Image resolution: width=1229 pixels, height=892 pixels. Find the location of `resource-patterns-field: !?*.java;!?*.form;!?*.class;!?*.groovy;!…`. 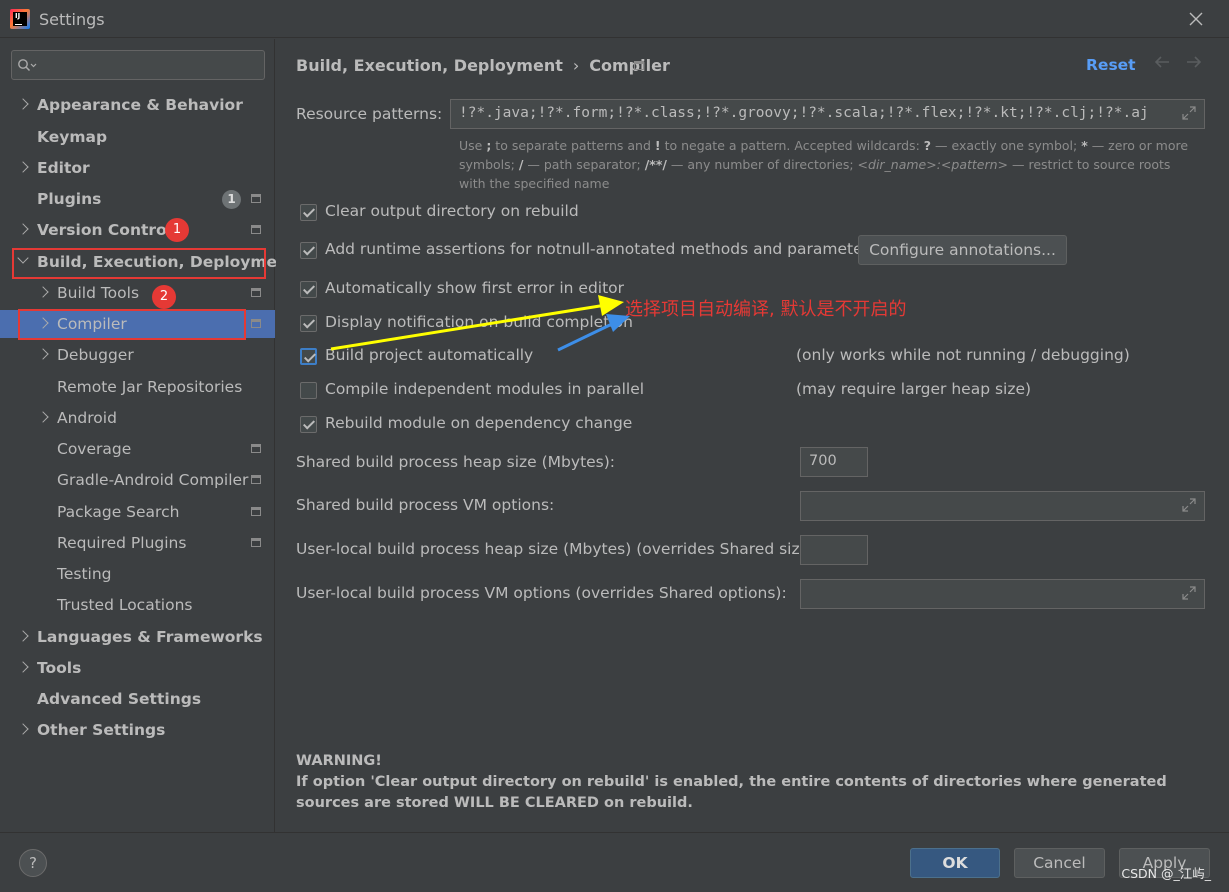

resource-patterns-field: !?*.java;!?*.form;!?*.class;!?*.groovy;!… is located at coordinates (827, 114).